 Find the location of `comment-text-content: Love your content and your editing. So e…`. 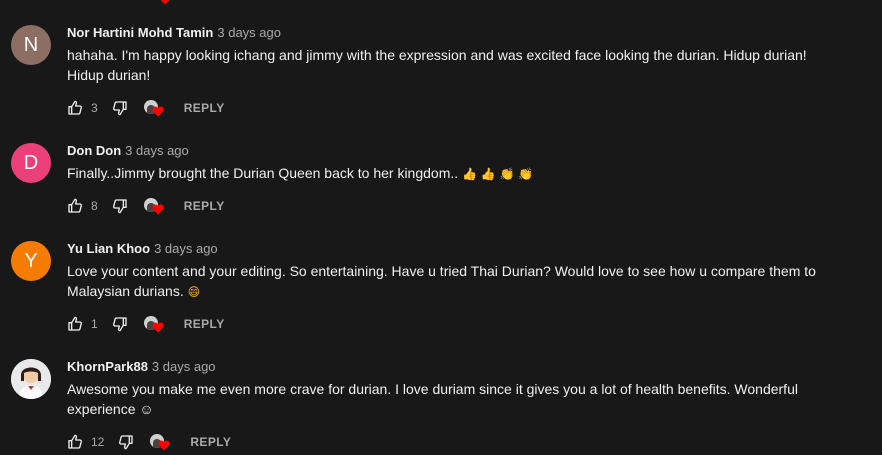

comment-text-content: Love your content and your editing. So e… is located at coordinates (441, 281).